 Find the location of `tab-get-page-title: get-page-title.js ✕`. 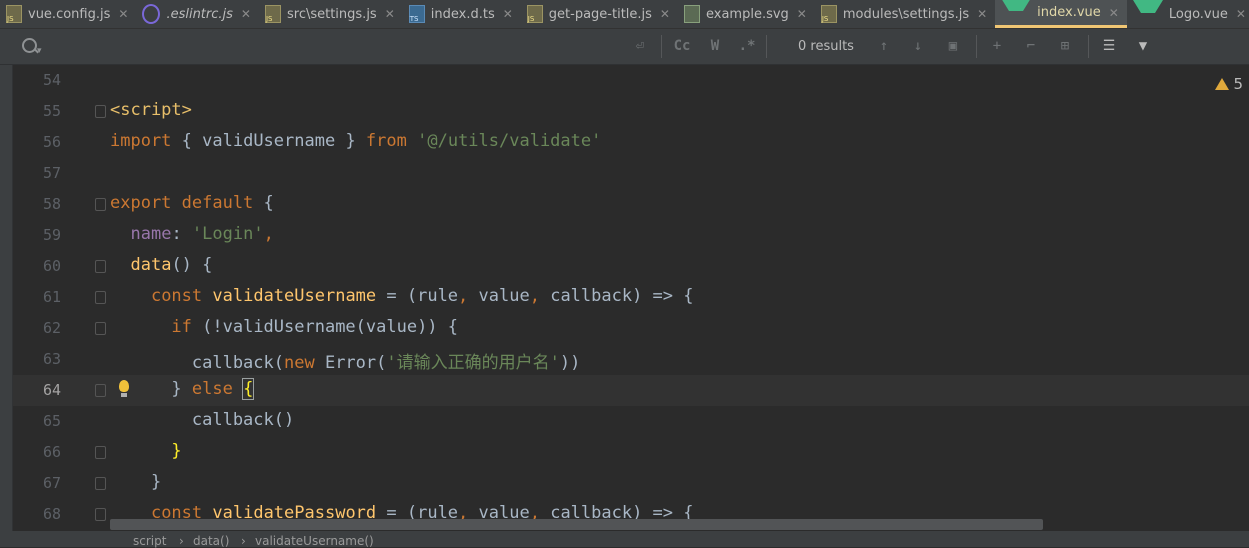

tab-get-page-title: get-page-title.js ✕ is located at coordinates (599, 14).